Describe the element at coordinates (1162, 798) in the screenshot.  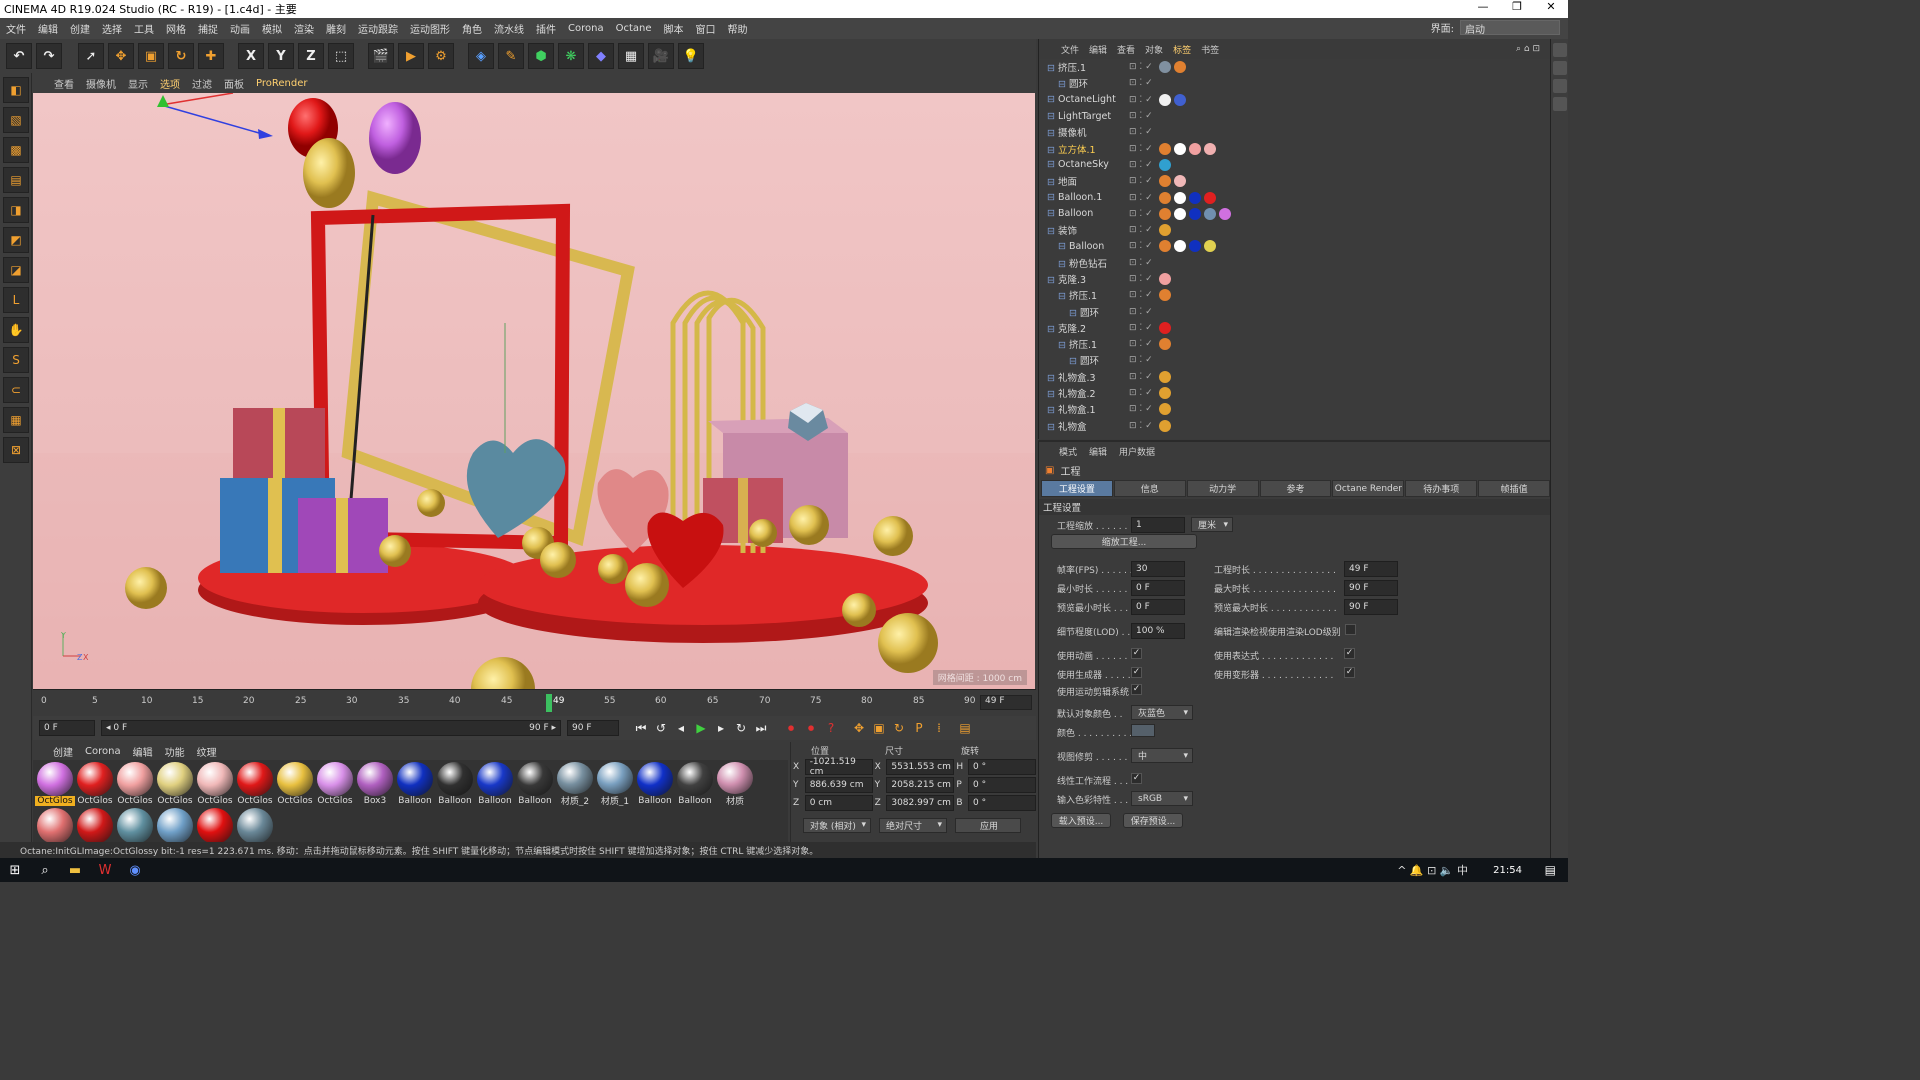
I see `input-color-select: sRGB ▾` at that location.